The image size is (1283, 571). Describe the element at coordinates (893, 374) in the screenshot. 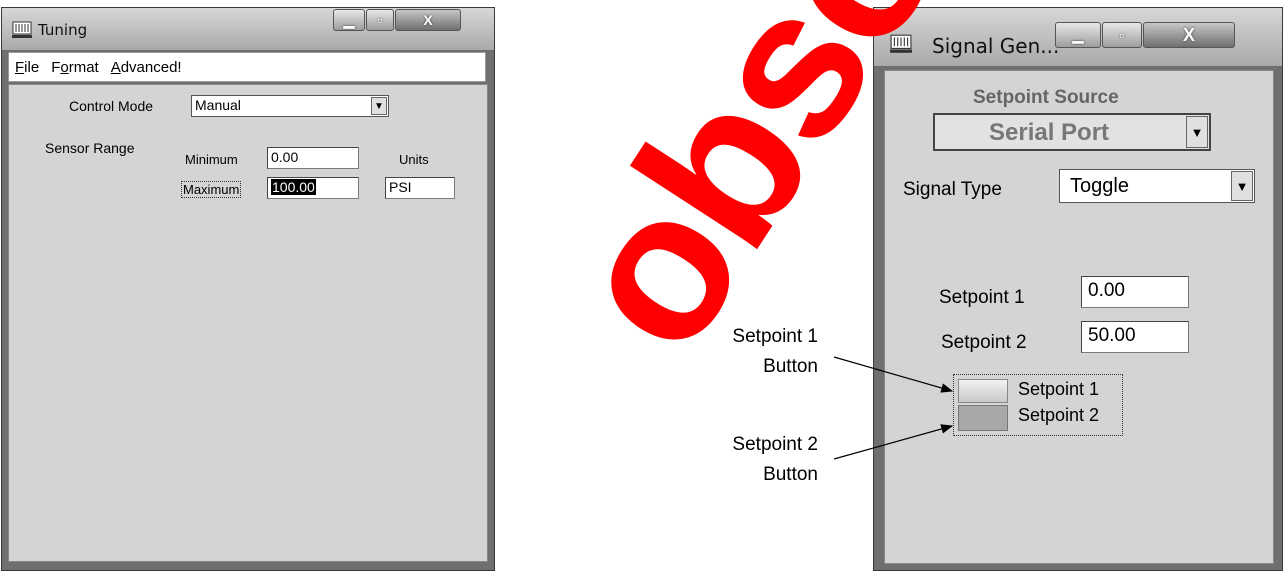

I see `setpoint1-callout-arrow` at that location.